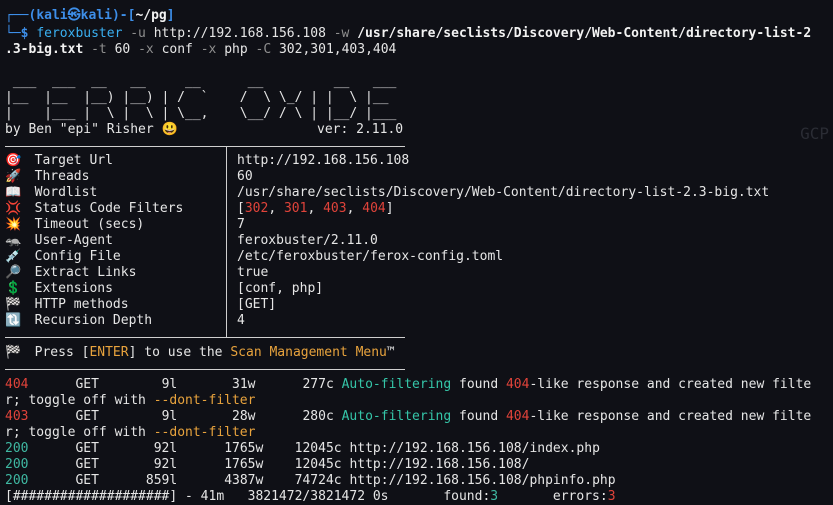 Image resolution: width=833 pixels, height=505 pixels. What do you see at coordinates (59, 161) in the screenshot?
I see `config-row: 🎯 Target Url` at bounding box center [59, 161].